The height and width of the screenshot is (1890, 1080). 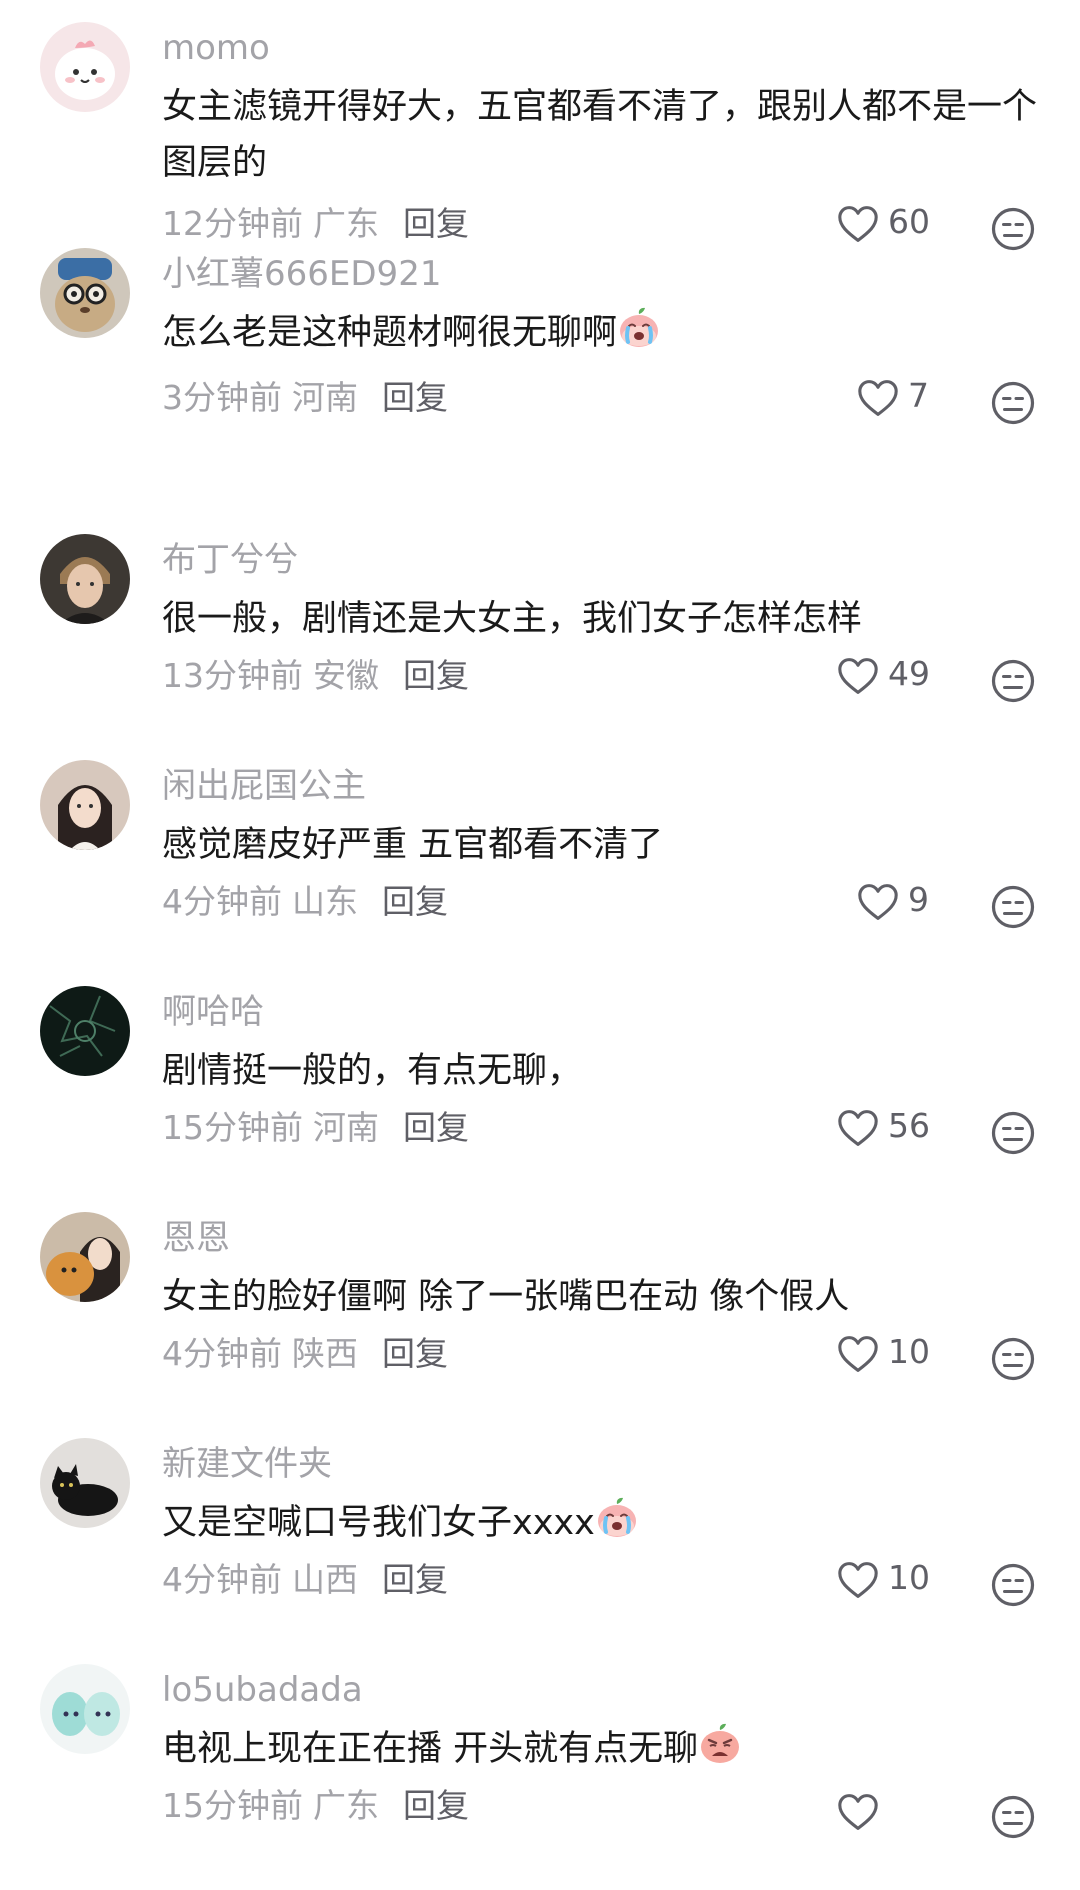 I want to click on comment-meta: 12分钟前 广东 回复, so click(x=315, y=224).